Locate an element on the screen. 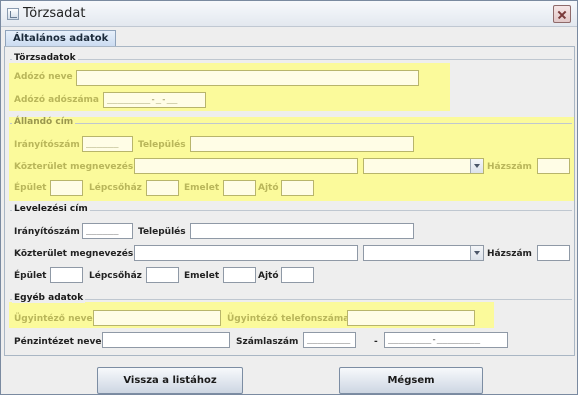 This screenshot has width=578, height=395. back-to-list-button: Vissza a listához is located at coordinates (170, 380).